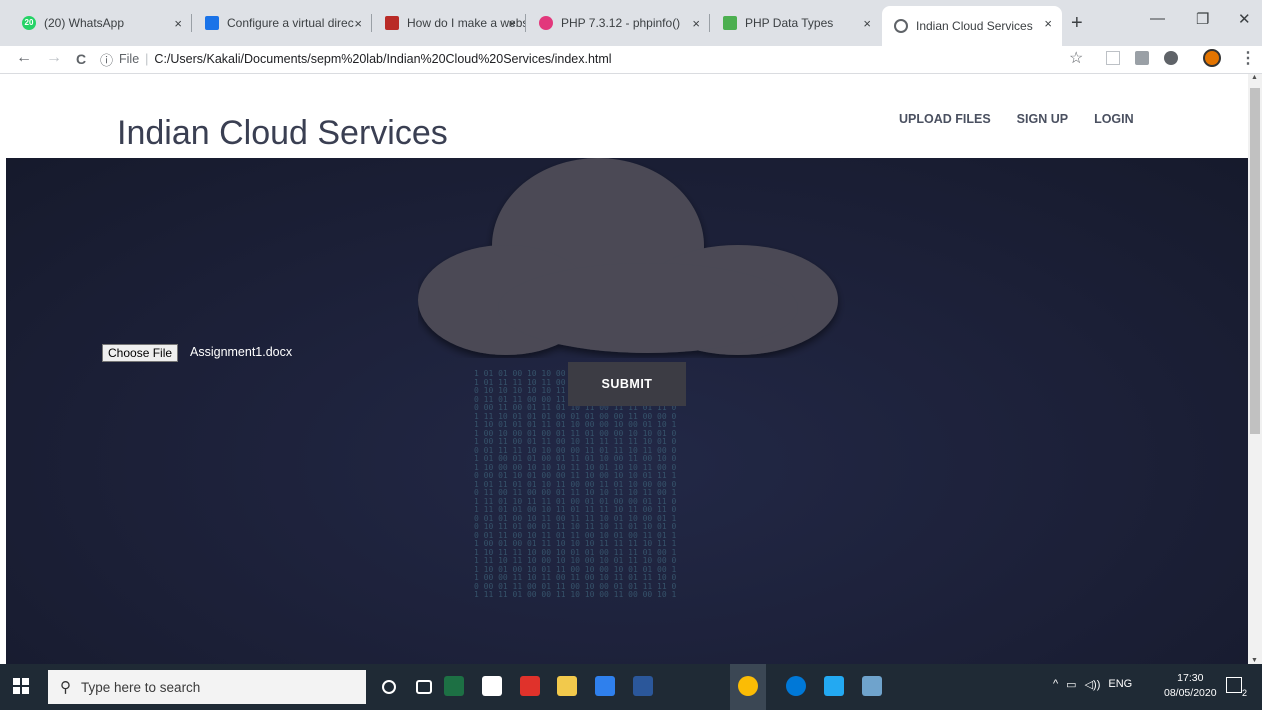 The width and height of the screenshot is (1262, 710). I want to click on notification-count: 2, so click(1244, 693).